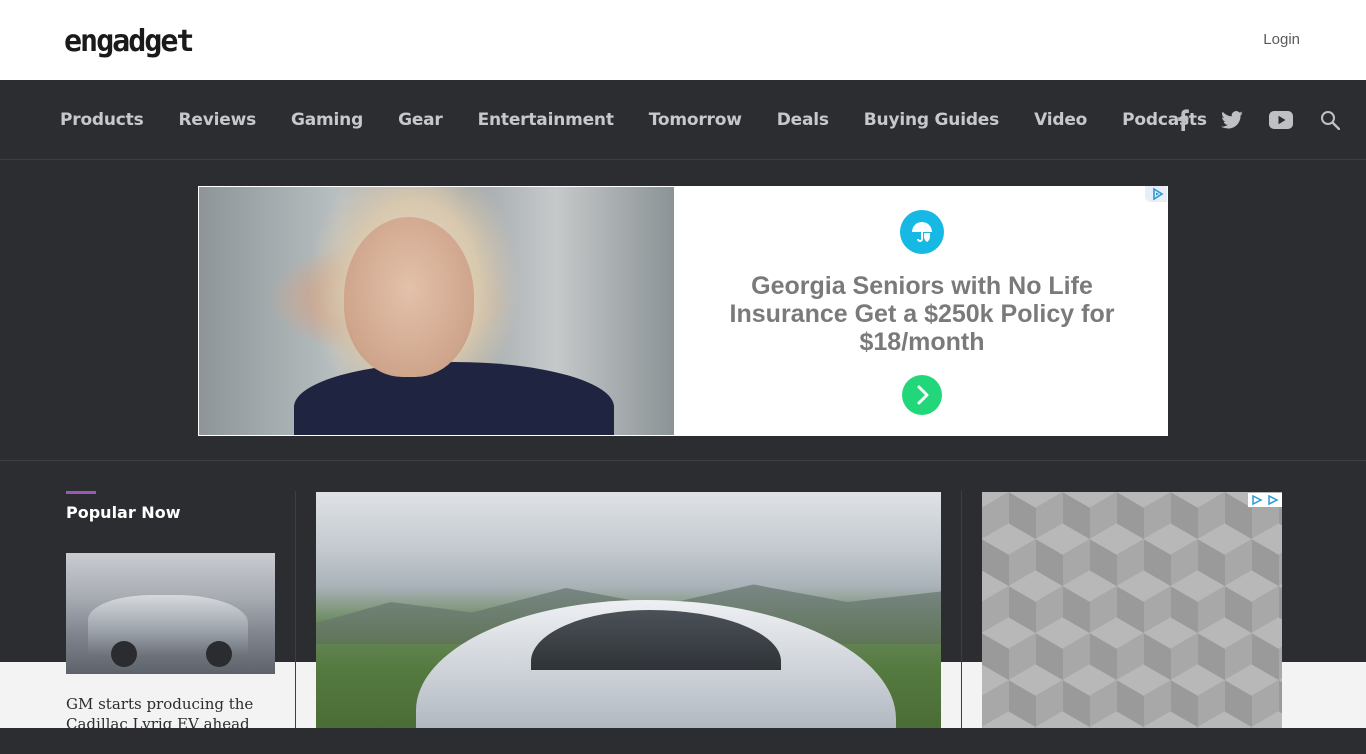 The width and height of the screenshot is (1366, 754). Describe the element at coordinates (931, 120) in the screenshot. I see `nav-item-buying-guides: Buying Guides` at that location.